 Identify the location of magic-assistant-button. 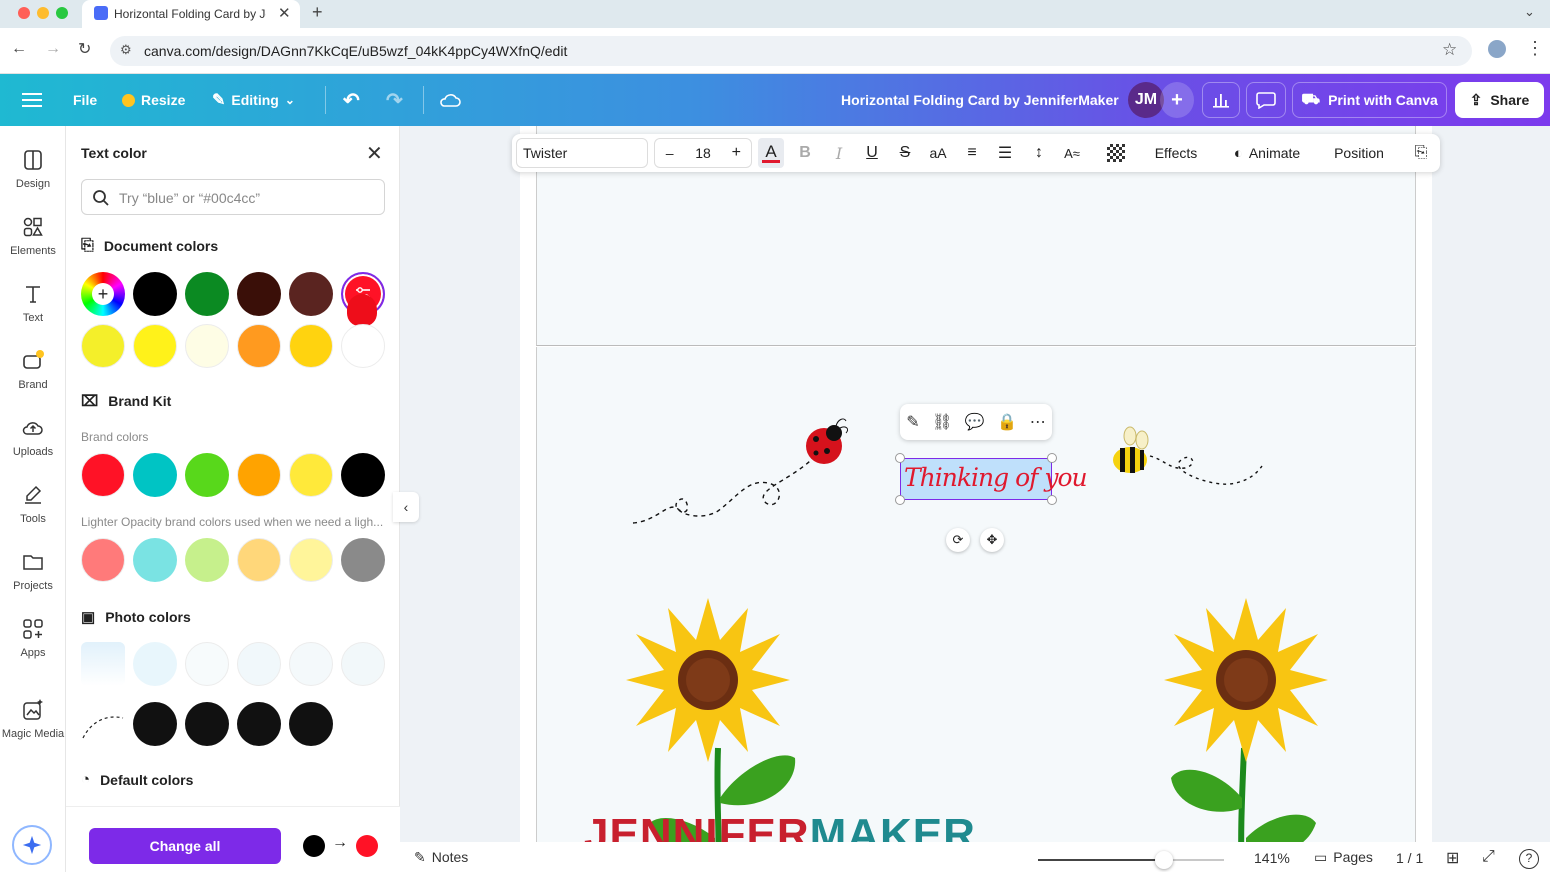
(32, 845).